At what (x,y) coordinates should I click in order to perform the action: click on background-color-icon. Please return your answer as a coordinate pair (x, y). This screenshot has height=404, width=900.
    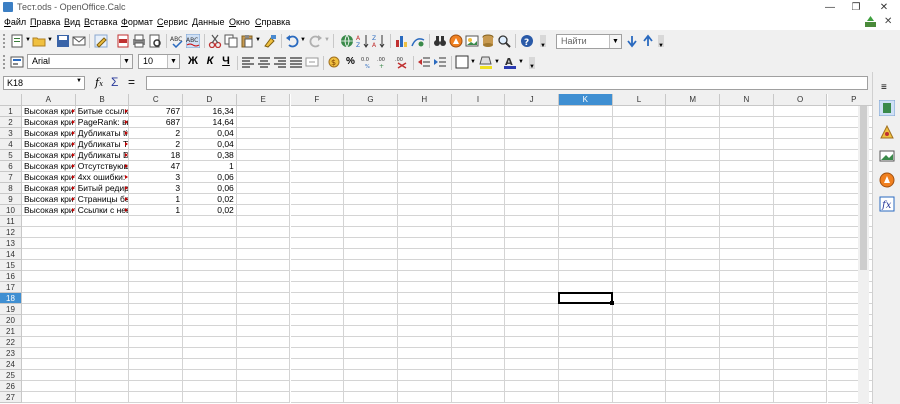
    Looking at the image, I should click on (486, 62).